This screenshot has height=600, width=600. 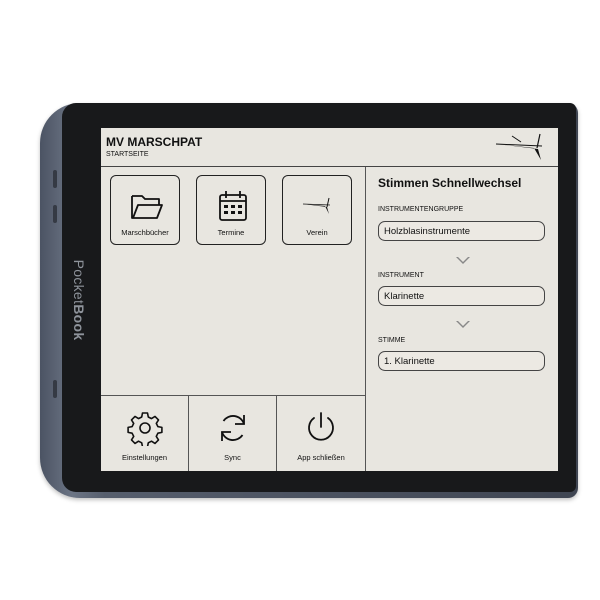 What do you see at coordinates (421, 209) in the screenshot?
I see `instrument-group-label: INSTRUMENTENGRUPPE` at bounding box center [421, 209].